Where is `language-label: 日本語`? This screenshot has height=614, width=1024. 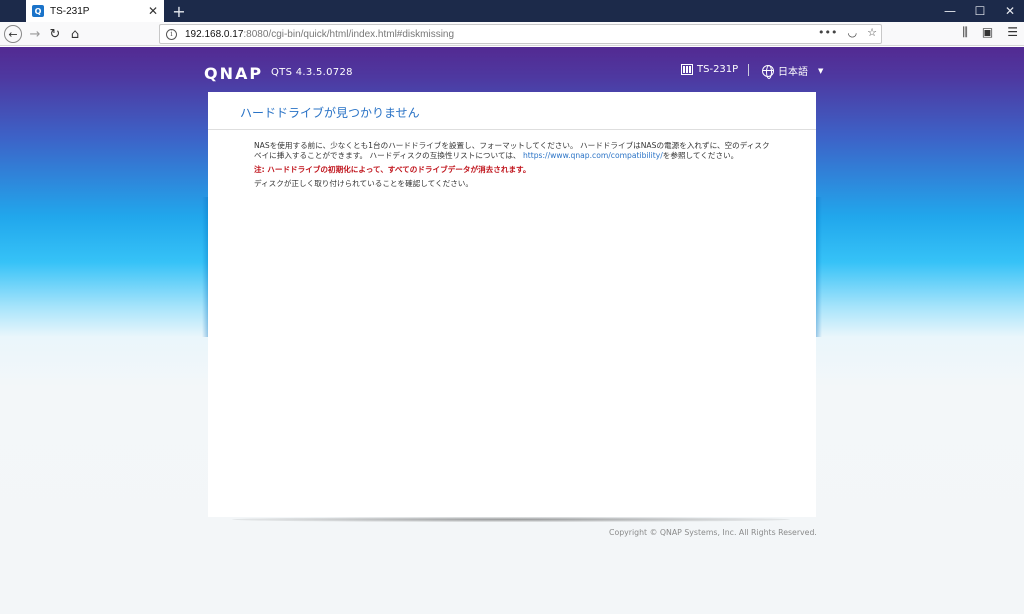 language-label: 日本語 is located at coordinates (793, 72).